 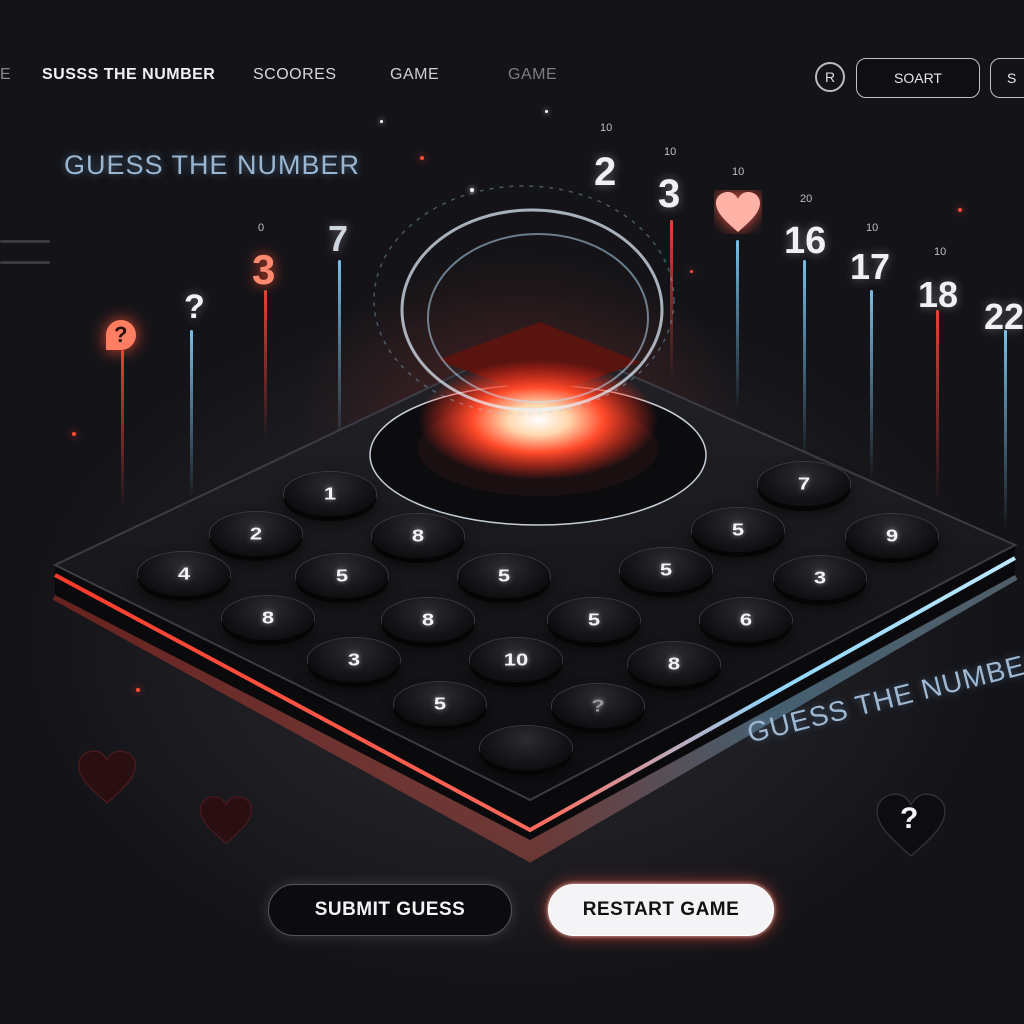 What do you see at coordinates (184, 574) in the screenshot?
I see `keypad-key: 4` at bounding box center [184, 574].